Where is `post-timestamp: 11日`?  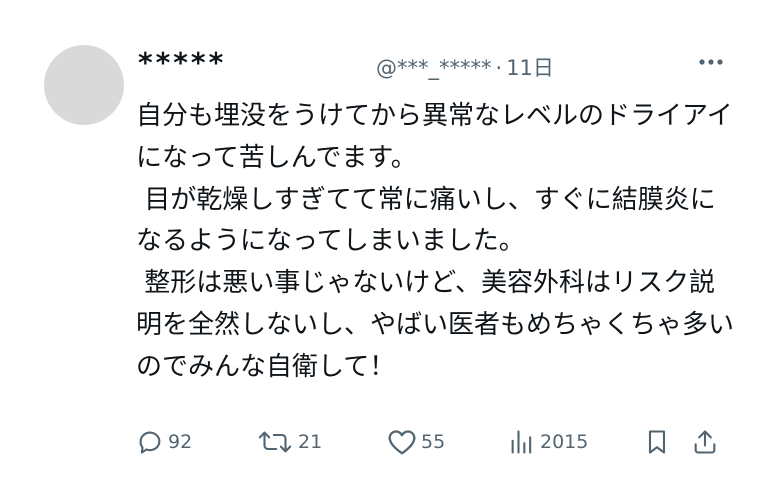
post-timestamp: 11日 is located at coordinates (530, 68).